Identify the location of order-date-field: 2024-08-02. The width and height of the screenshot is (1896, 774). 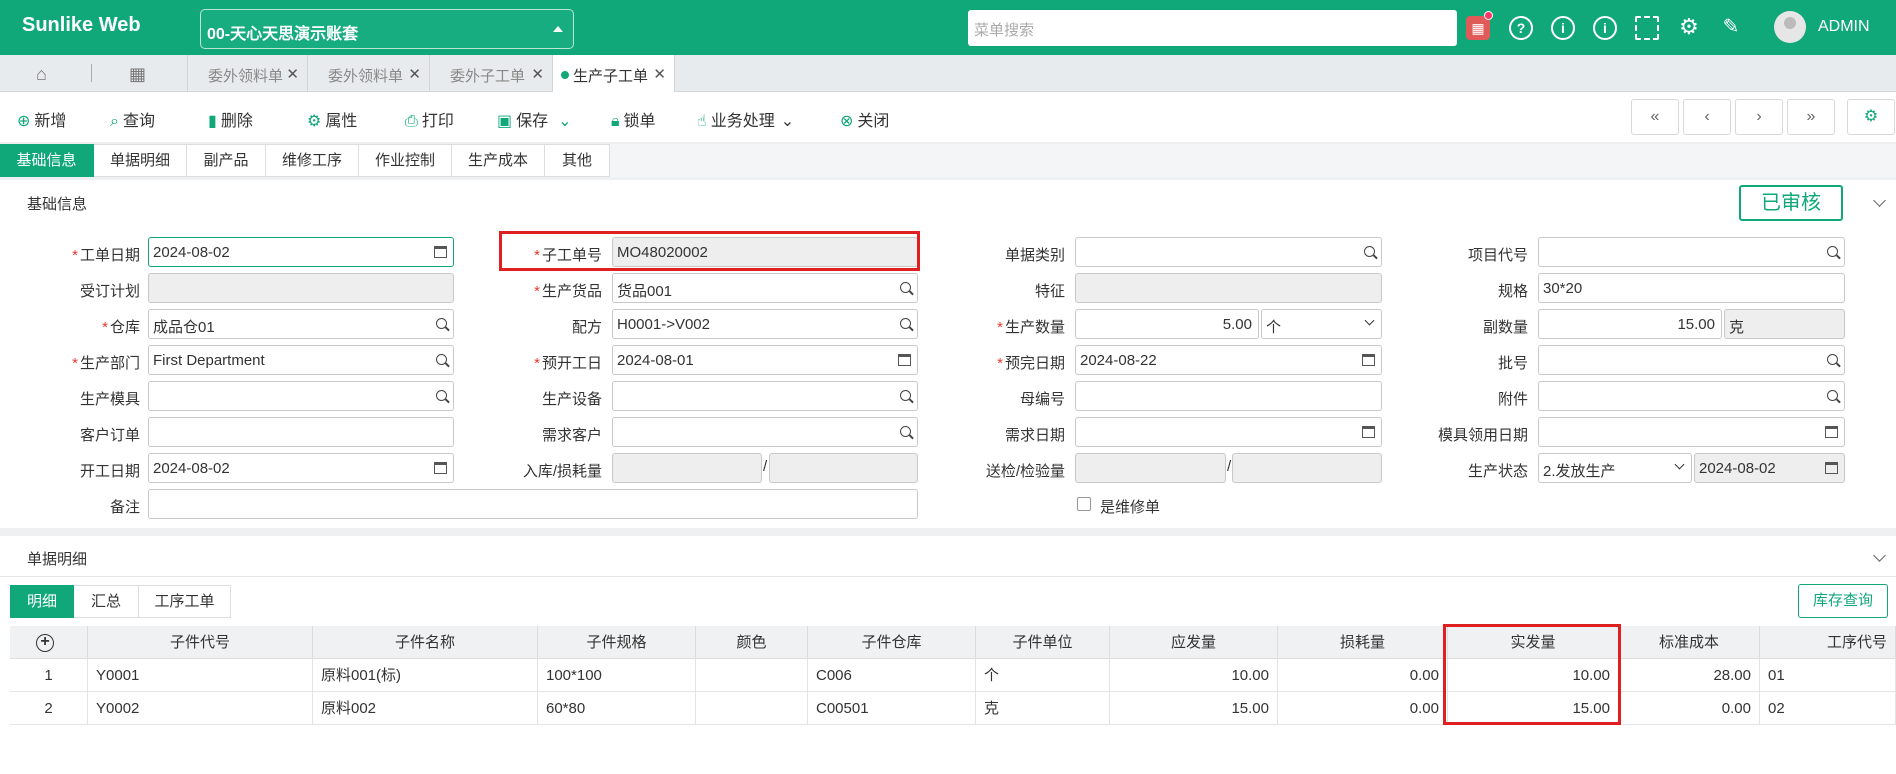
(301, 252).